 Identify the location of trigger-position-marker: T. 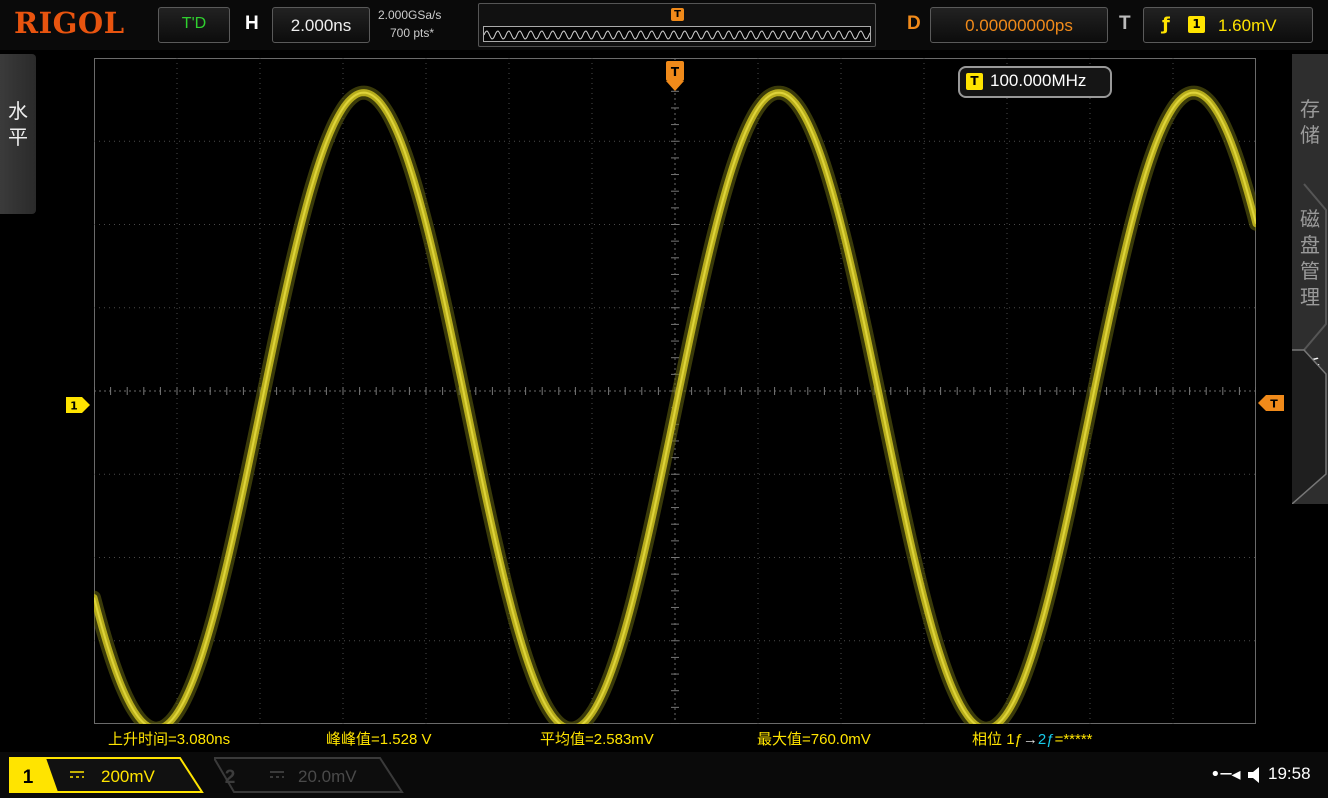
(675, 76).